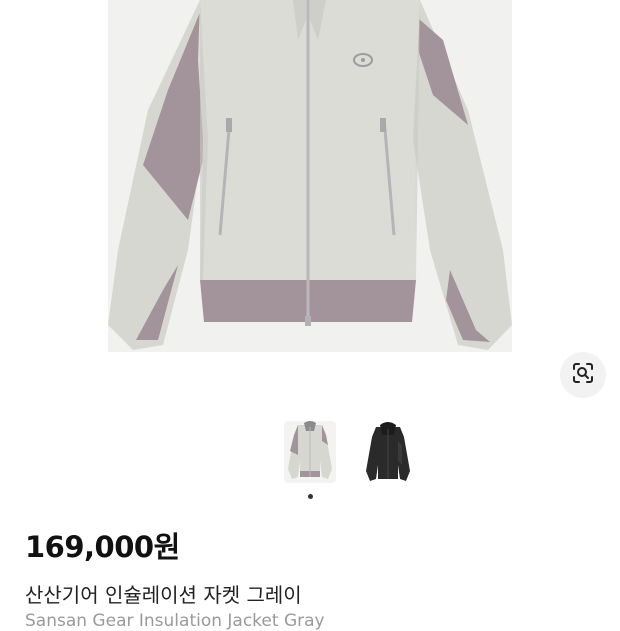 The height and width of the screenshot is (631, 620). What do you see at coordinates (163, 595) in the screenshot?
I see `product-name-korean: 산산기어 인슐레이션 자켓 그레이` at bounding box center [163, 595].